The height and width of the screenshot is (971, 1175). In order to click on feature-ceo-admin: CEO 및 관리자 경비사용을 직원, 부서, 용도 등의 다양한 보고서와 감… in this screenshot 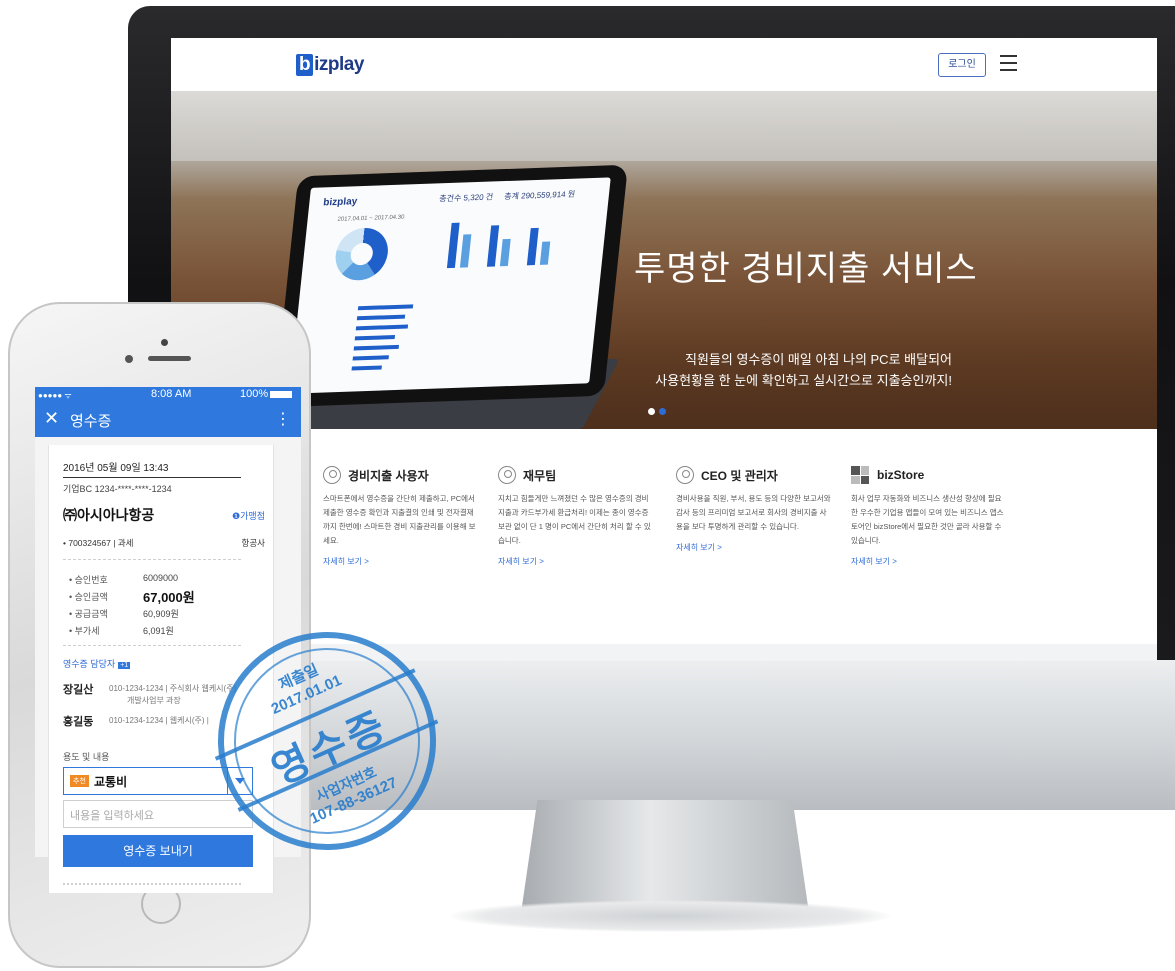, I will do `click(753, 509)`.